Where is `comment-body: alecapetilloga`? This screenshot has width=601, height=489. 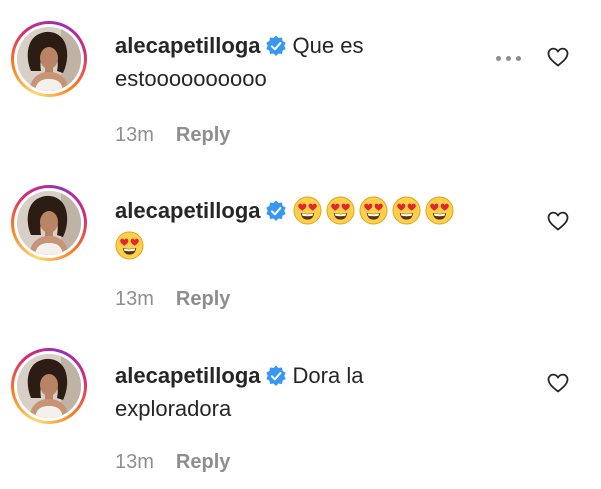
comment-body: alecapetilloga is located at coordinates (295, 228).